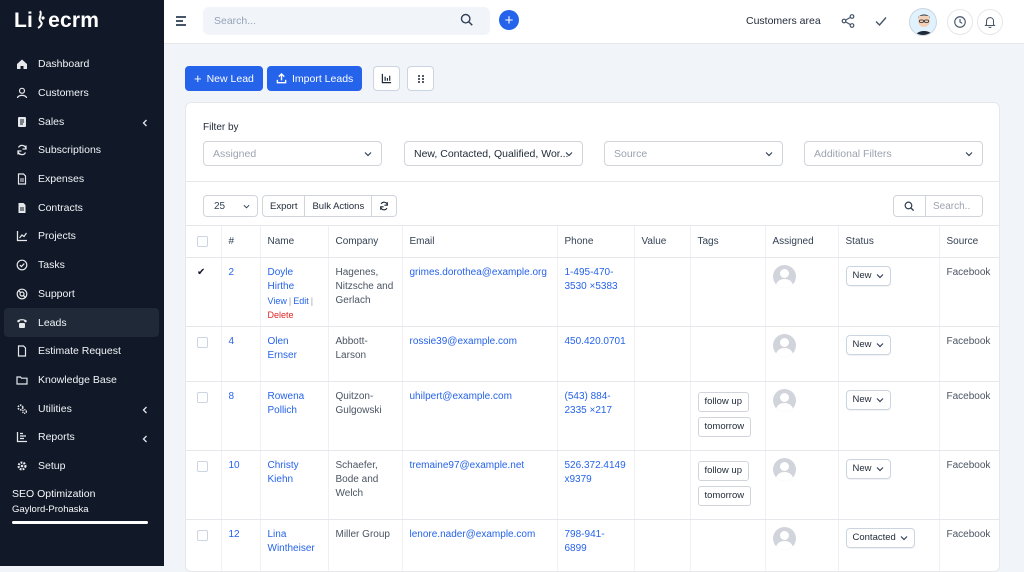  What do you see at coordinates (848, 21) in the screenshot?
I see `share-icon` at bounding box center [848, 21].